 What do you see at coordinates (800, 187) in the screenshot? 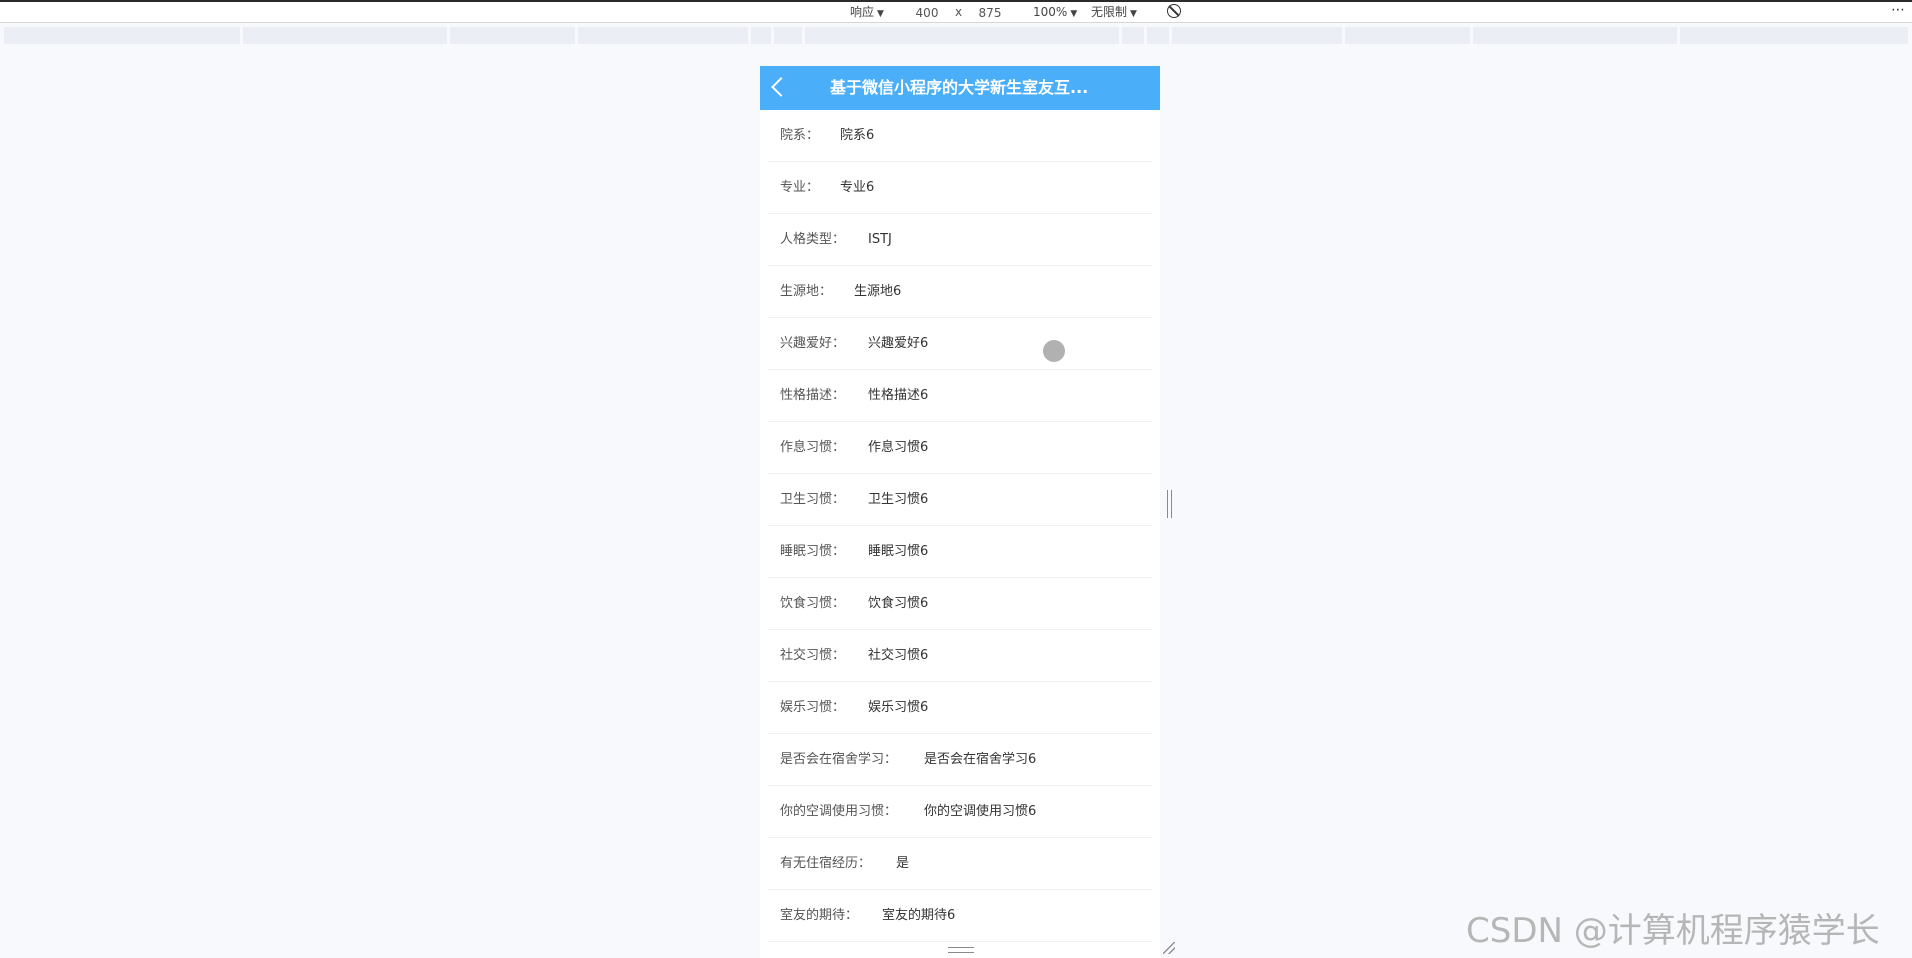
I see `detail-label: 专业：` at bounding box center [800, 187].